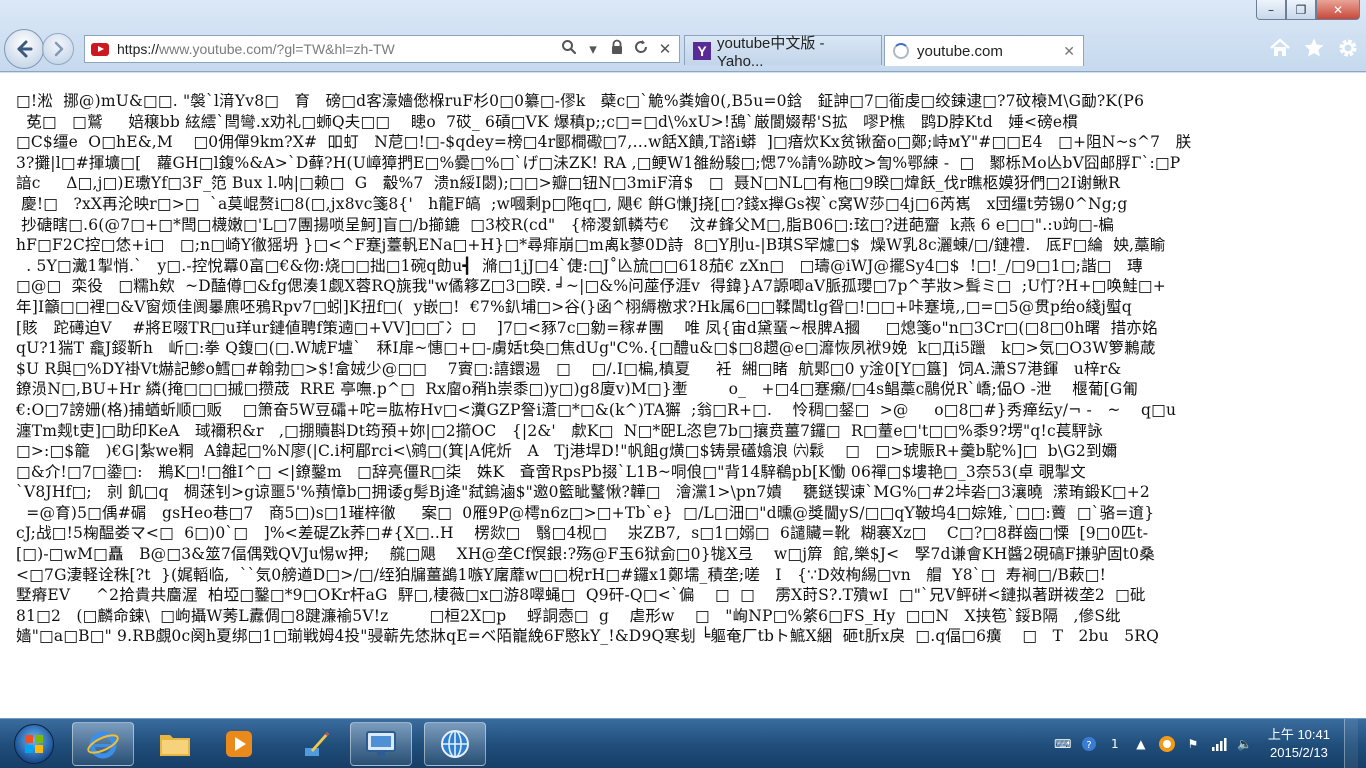 This screenshot has height=768, width=1366. I want to click on back-arrow-icon, so click(25, 49).